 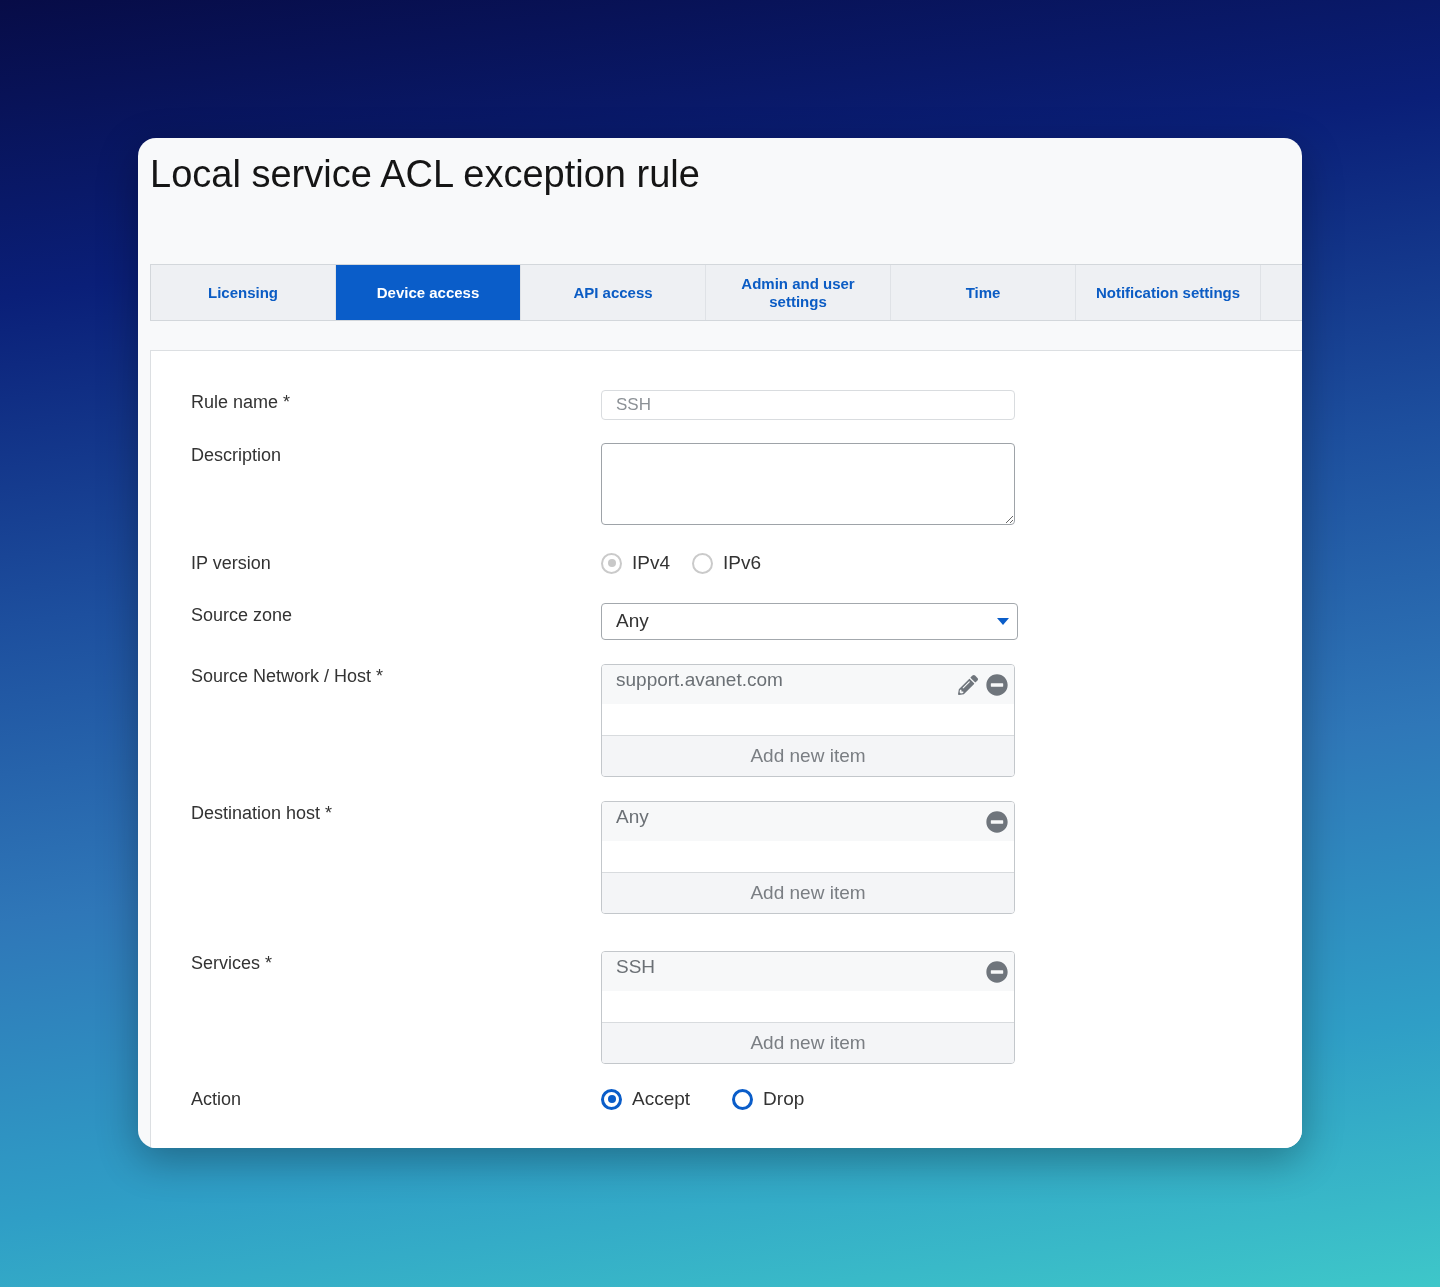 What do you see at coordinates (636, 967) in the screenshot?
I see `item-text: SSH` at bounding box center [636, 967].